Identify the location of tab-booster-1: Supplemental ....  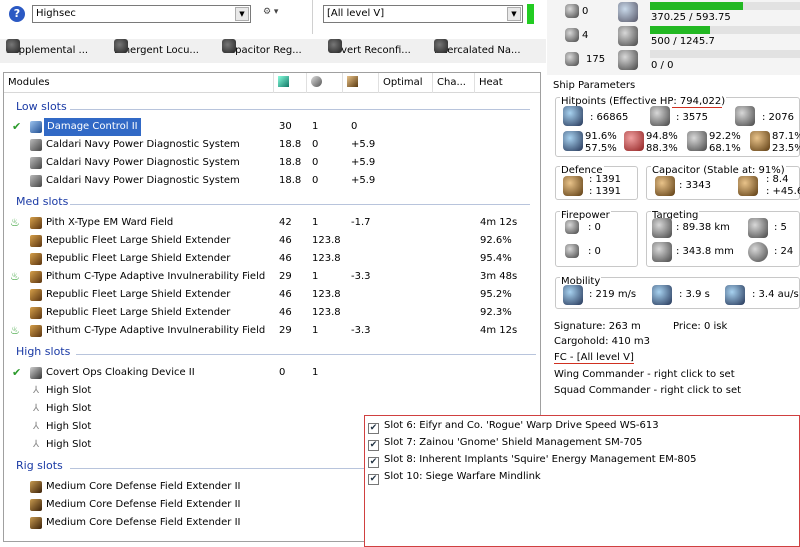
(47, 51).